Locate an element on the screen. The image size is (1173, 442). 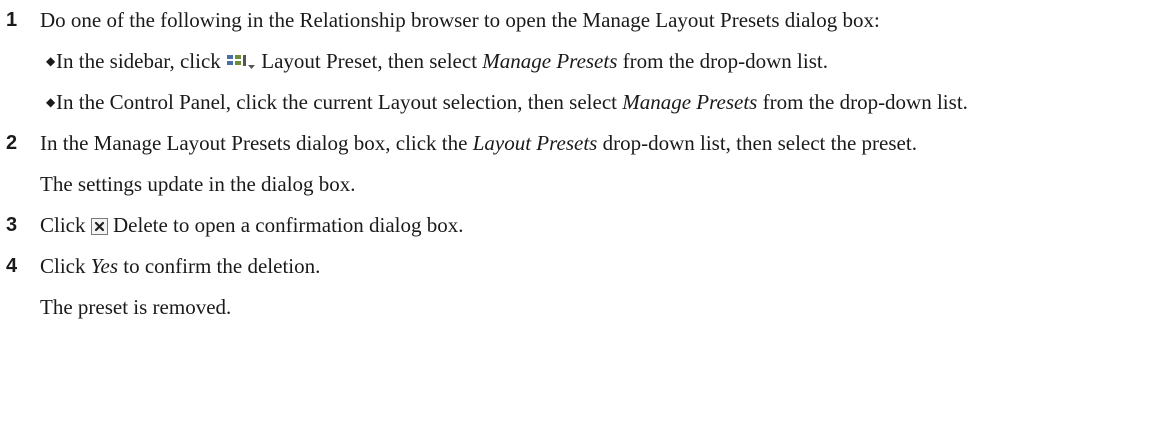
delete-icon is located at coordinates (99, 226).